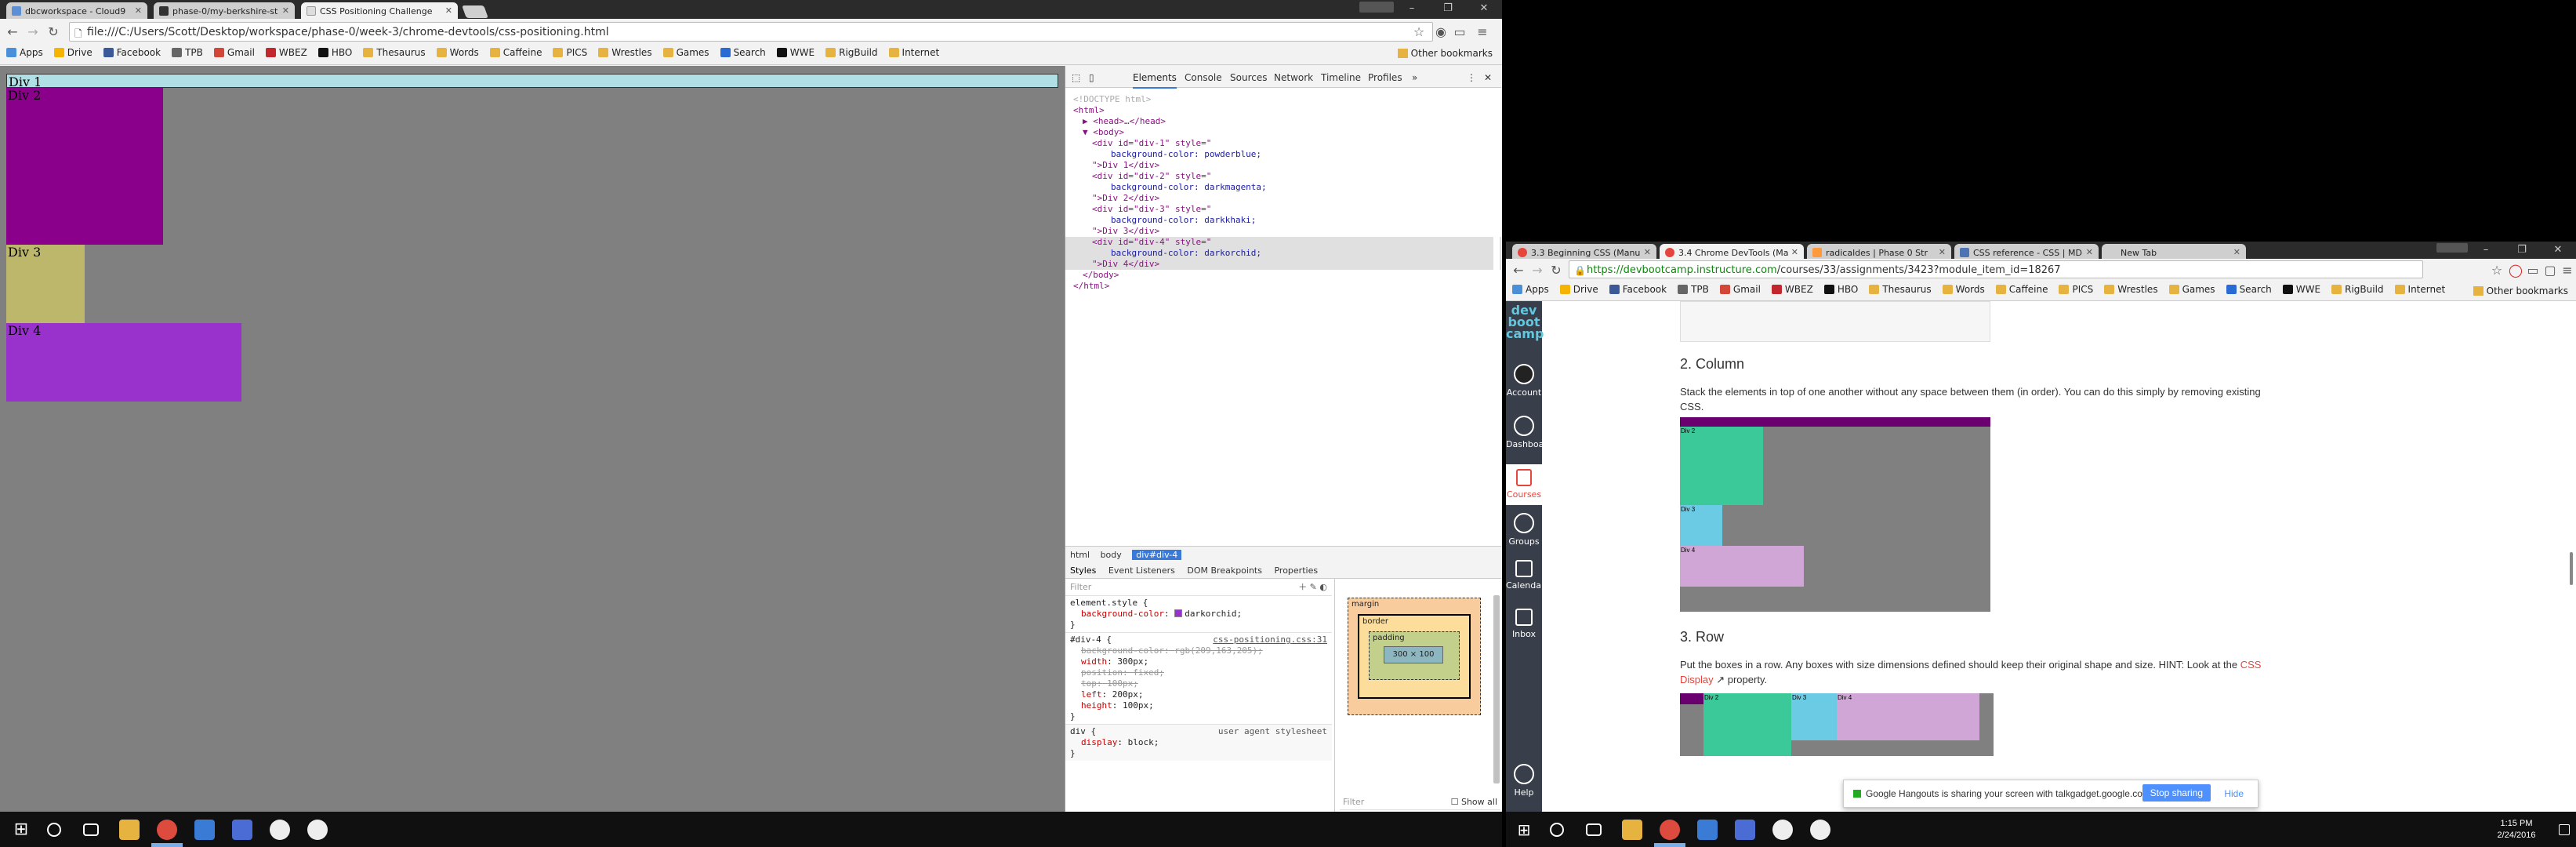 This screenshot has width=2576, height=847. Describe the element at coordinates (1474, 802) in the screenshot. I see `show-all-checkbox: ☐ Show all` at that location.